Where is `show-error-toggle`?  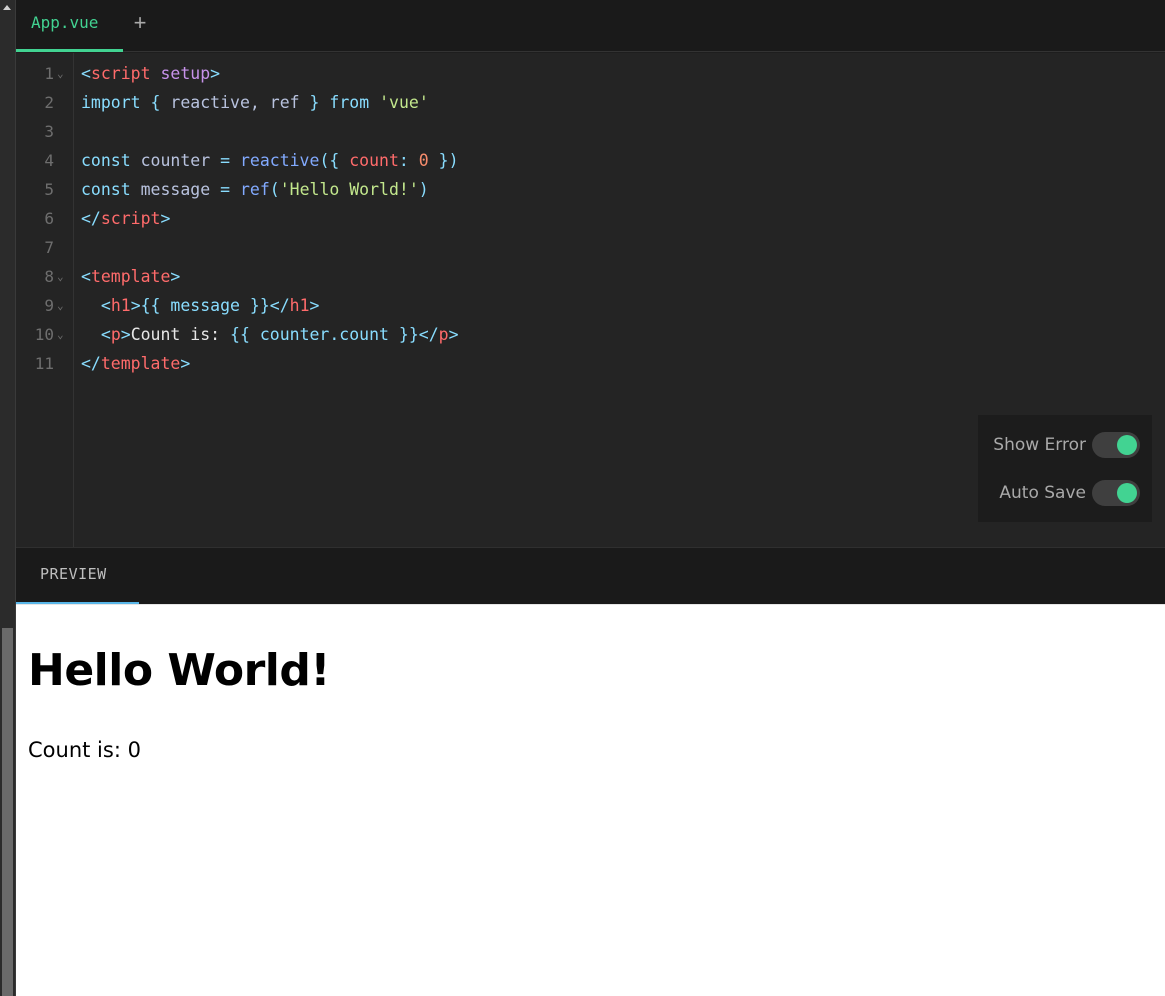
show-error-toggle is located at coordinates (1116, 445).